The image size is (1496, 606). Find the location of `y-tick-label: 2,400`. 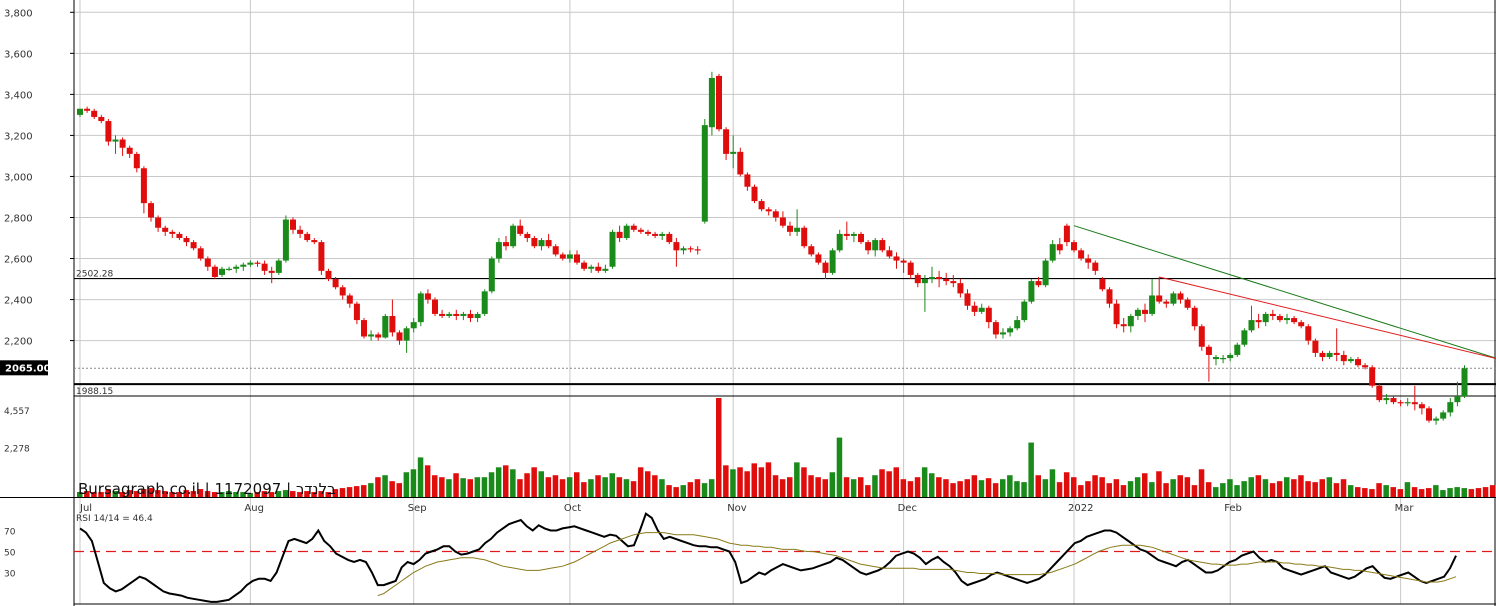

y-tick-label: 2,400 is located at coordinates (18, 301).